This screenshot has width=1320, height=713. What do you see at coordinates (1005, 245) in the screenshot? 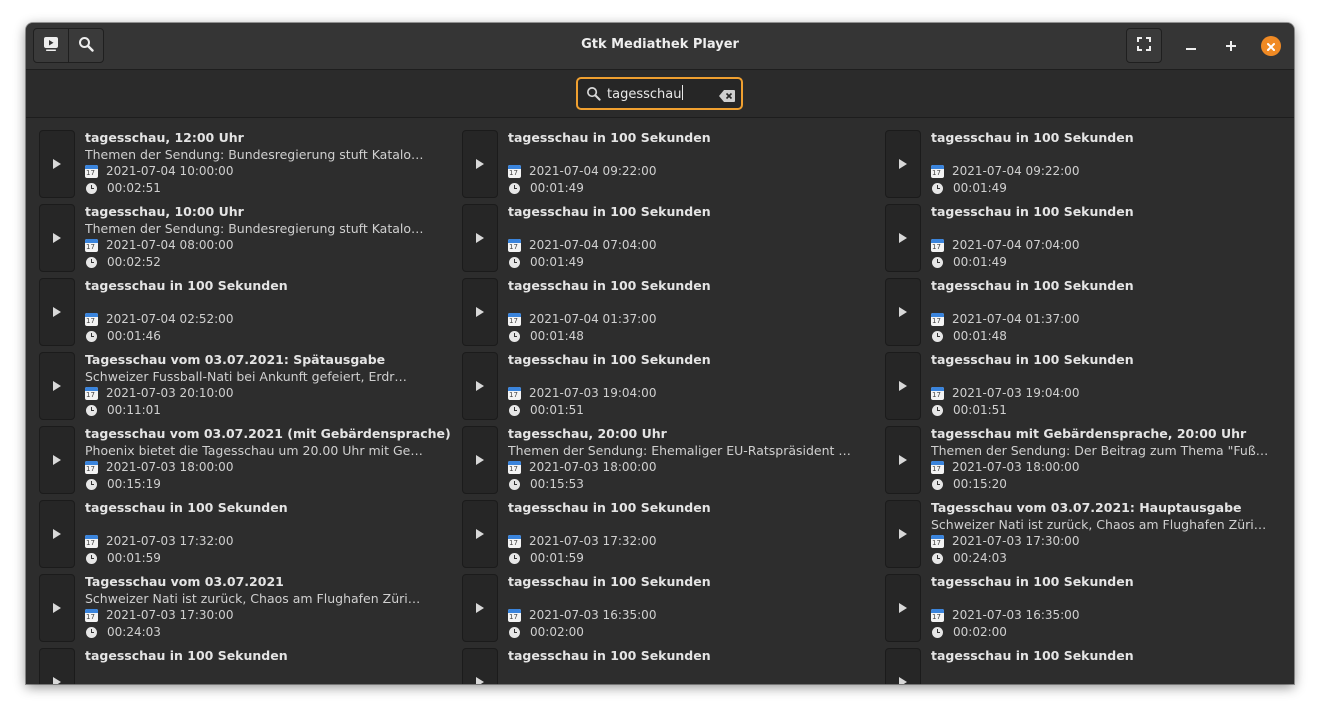
I see `item-date-row: 2021-07-04 07:04:00` at bounding box center [1005, 245].